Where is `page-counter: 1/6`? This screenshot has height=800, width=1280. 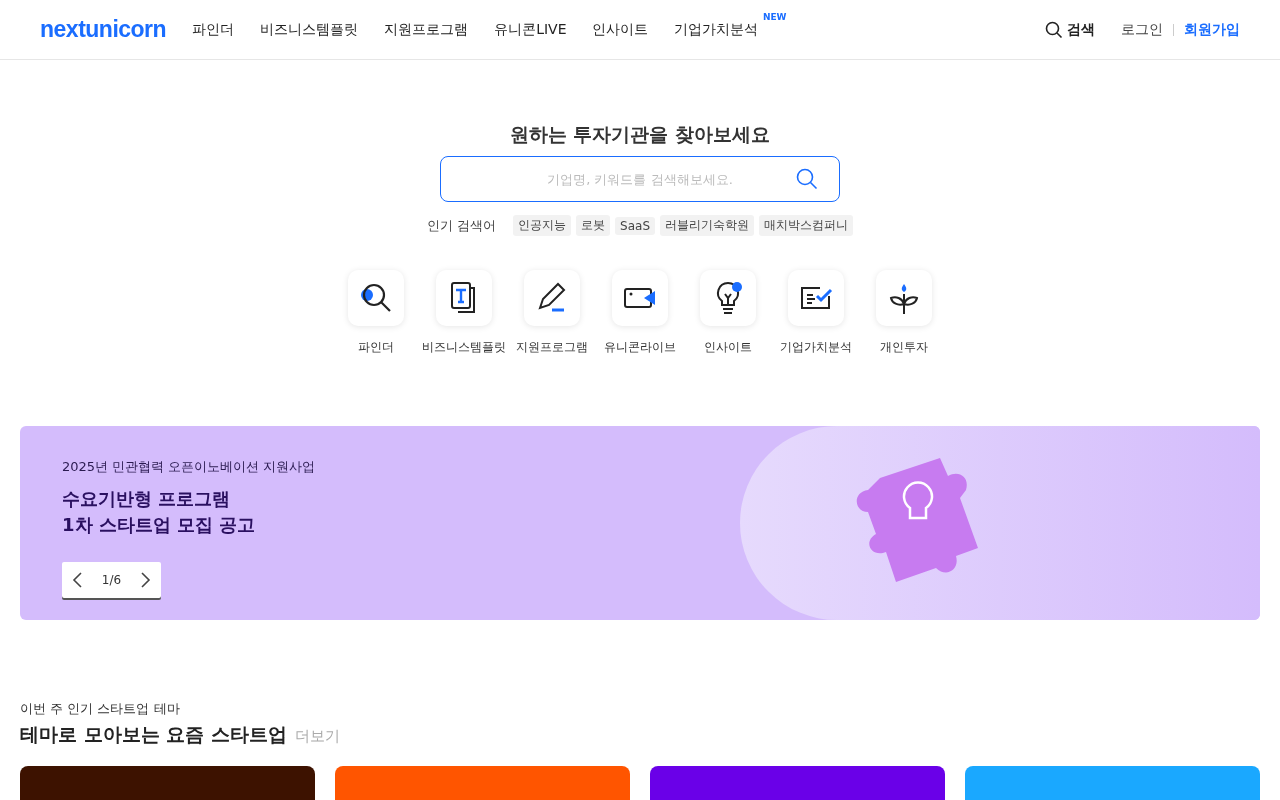 page-counter: 1/6 is located at coordinates (111, 580).